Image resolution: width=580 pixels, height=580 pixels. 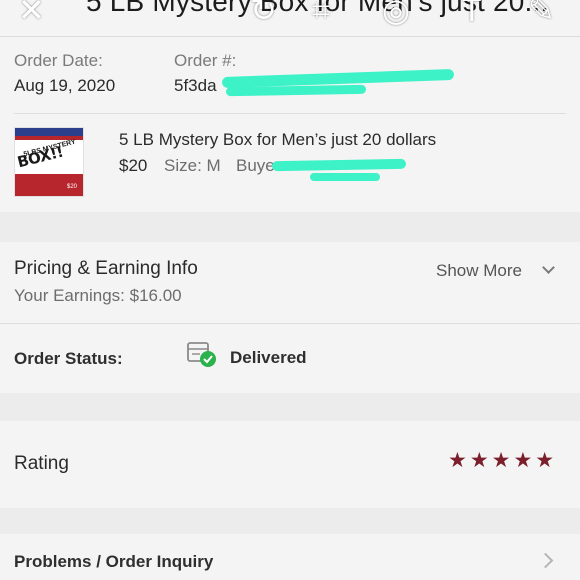 What do you see at coordinates (321, 13) in the screenshot?
I see `crop-icon: ⌗` at bounding box center [321, 13].